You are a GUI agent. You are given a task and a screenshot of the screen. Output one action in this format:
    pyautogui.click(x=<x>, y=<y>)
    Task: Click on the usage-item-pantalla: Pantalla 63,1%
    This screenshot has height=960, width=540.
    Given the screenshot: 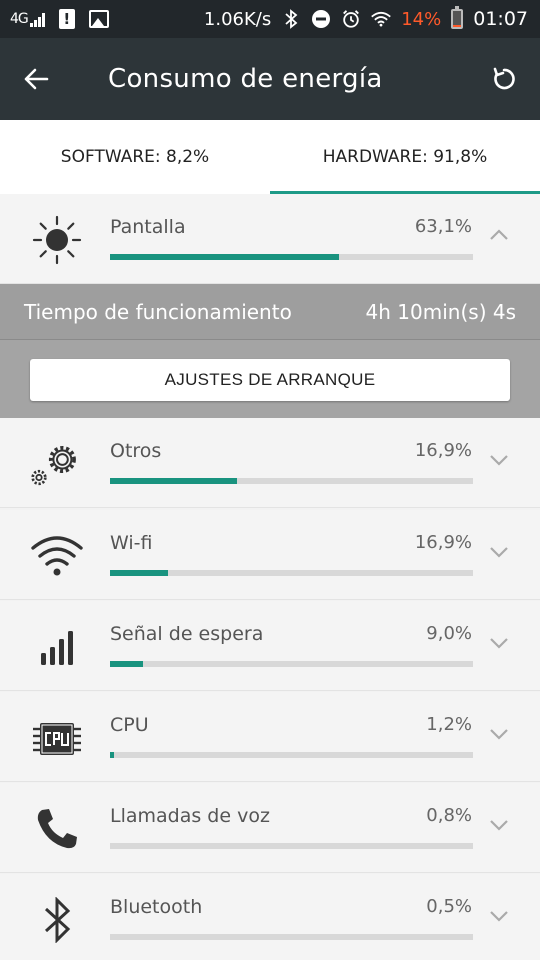 What is the action you would take?
    pyautogui.click(x=270, y=239)
    